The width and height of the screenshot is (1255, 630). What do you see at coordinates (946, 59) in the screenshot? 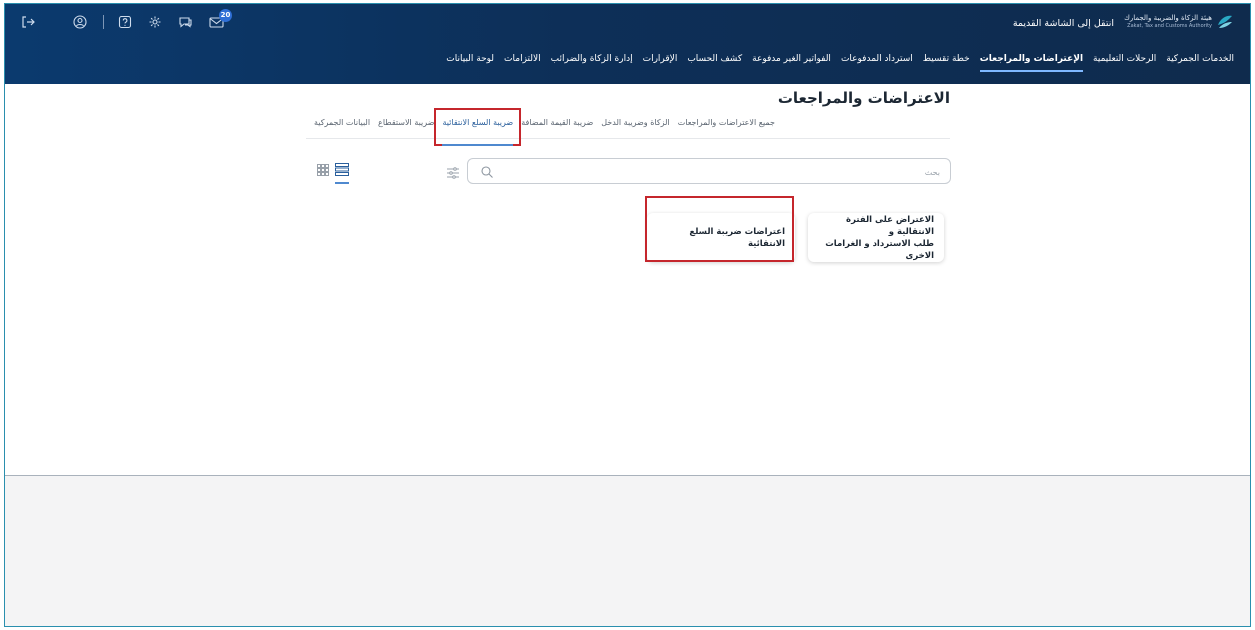
I see `nav-item-installment-plan: خطة تقسيط` at bounding box center [946, 59].